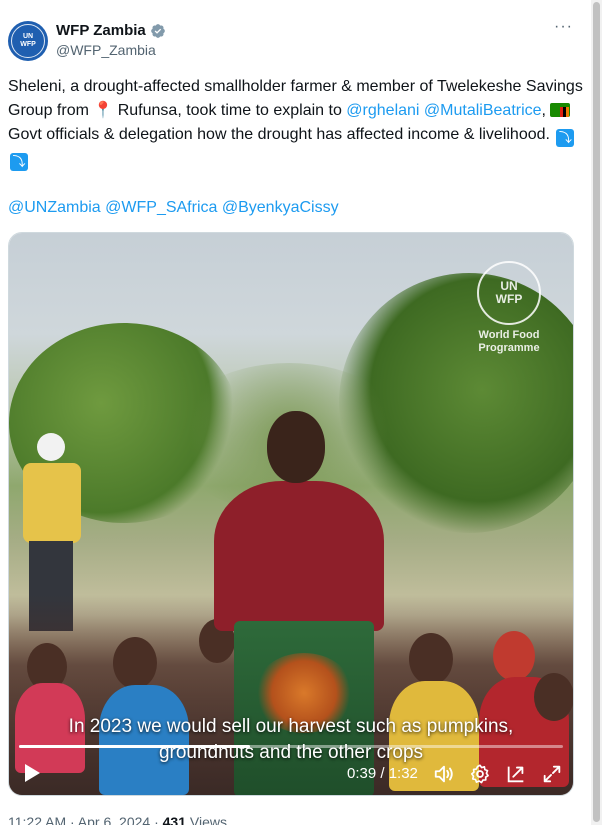 Image resolution: width=602 pixels, height=825 pixels. What do you see at coordinates (509, 299) in the screenshot?
I see `watermark-mark-bottom: WFP` at bounding box center [509, 299].